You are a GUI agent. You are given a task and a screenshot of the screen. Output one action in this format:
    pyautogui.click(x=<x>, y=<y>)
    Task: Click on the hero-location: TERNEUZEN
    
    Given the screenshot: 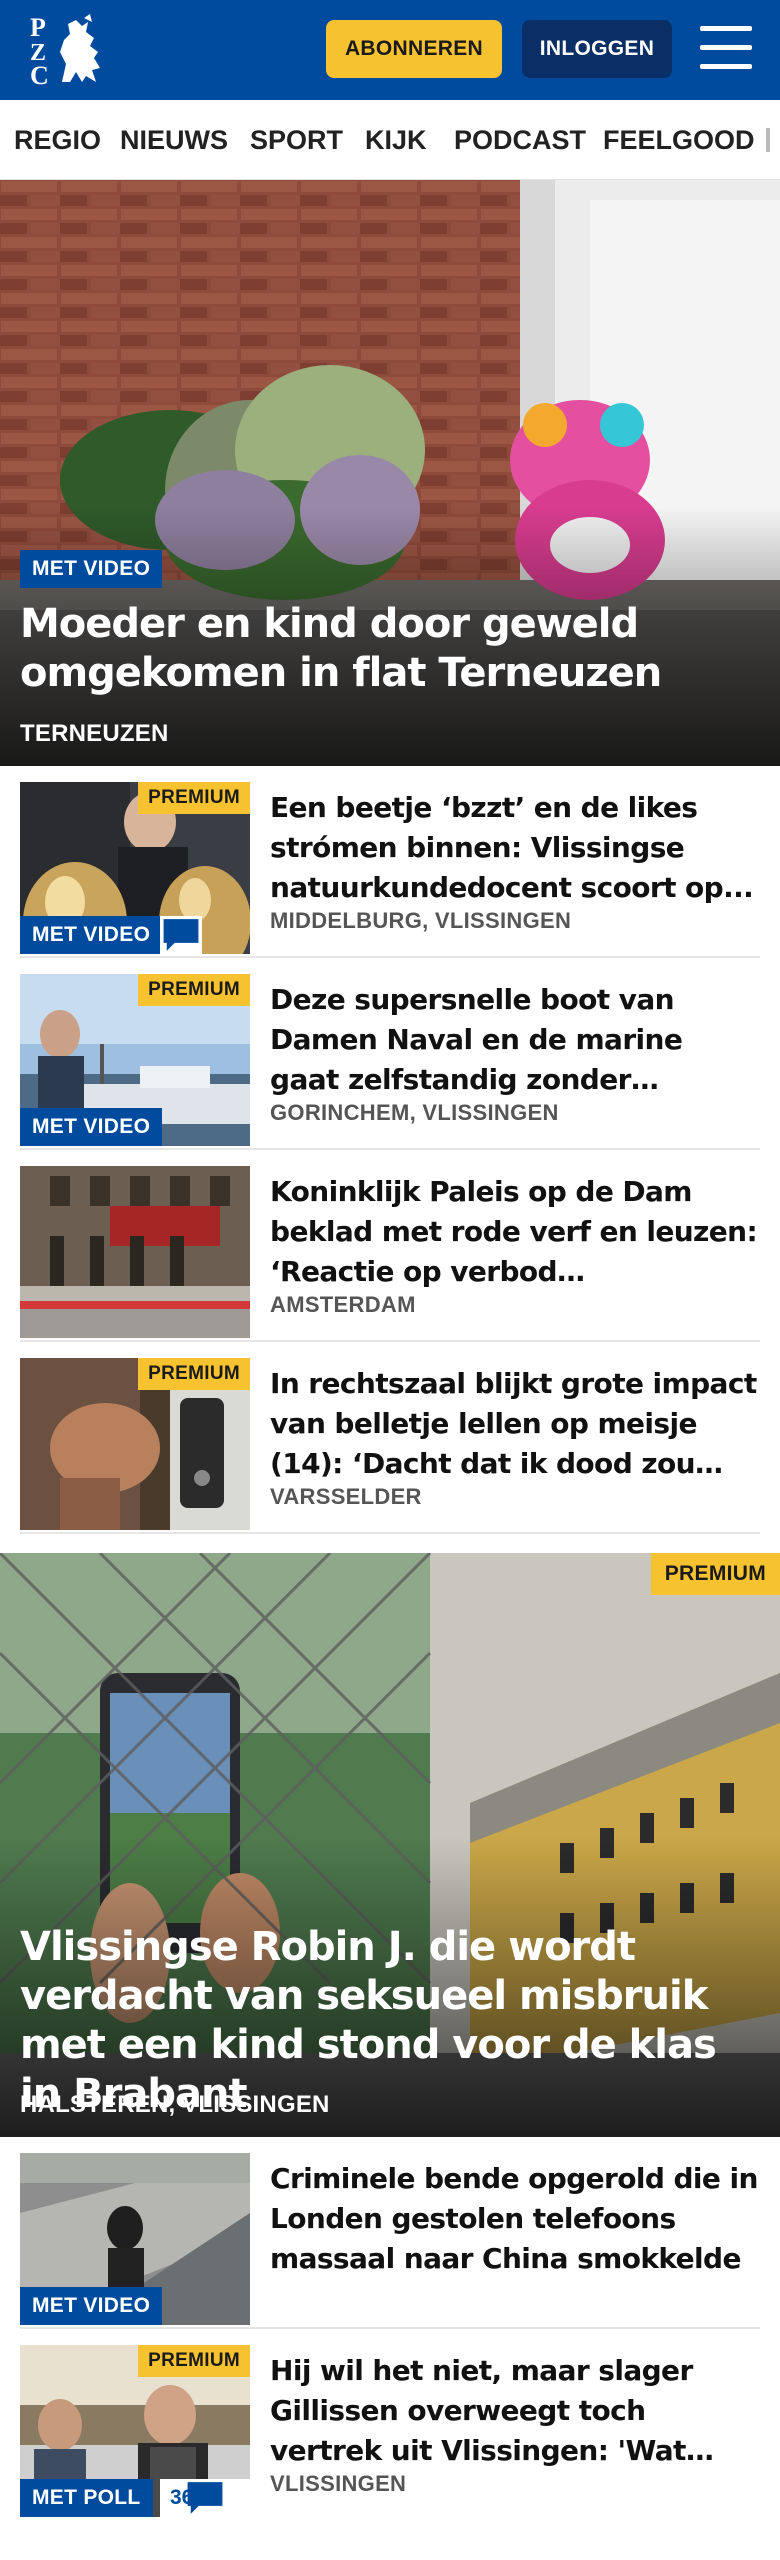 What is the action you would take?
    pyautogui.click(x=94, y=733)
    